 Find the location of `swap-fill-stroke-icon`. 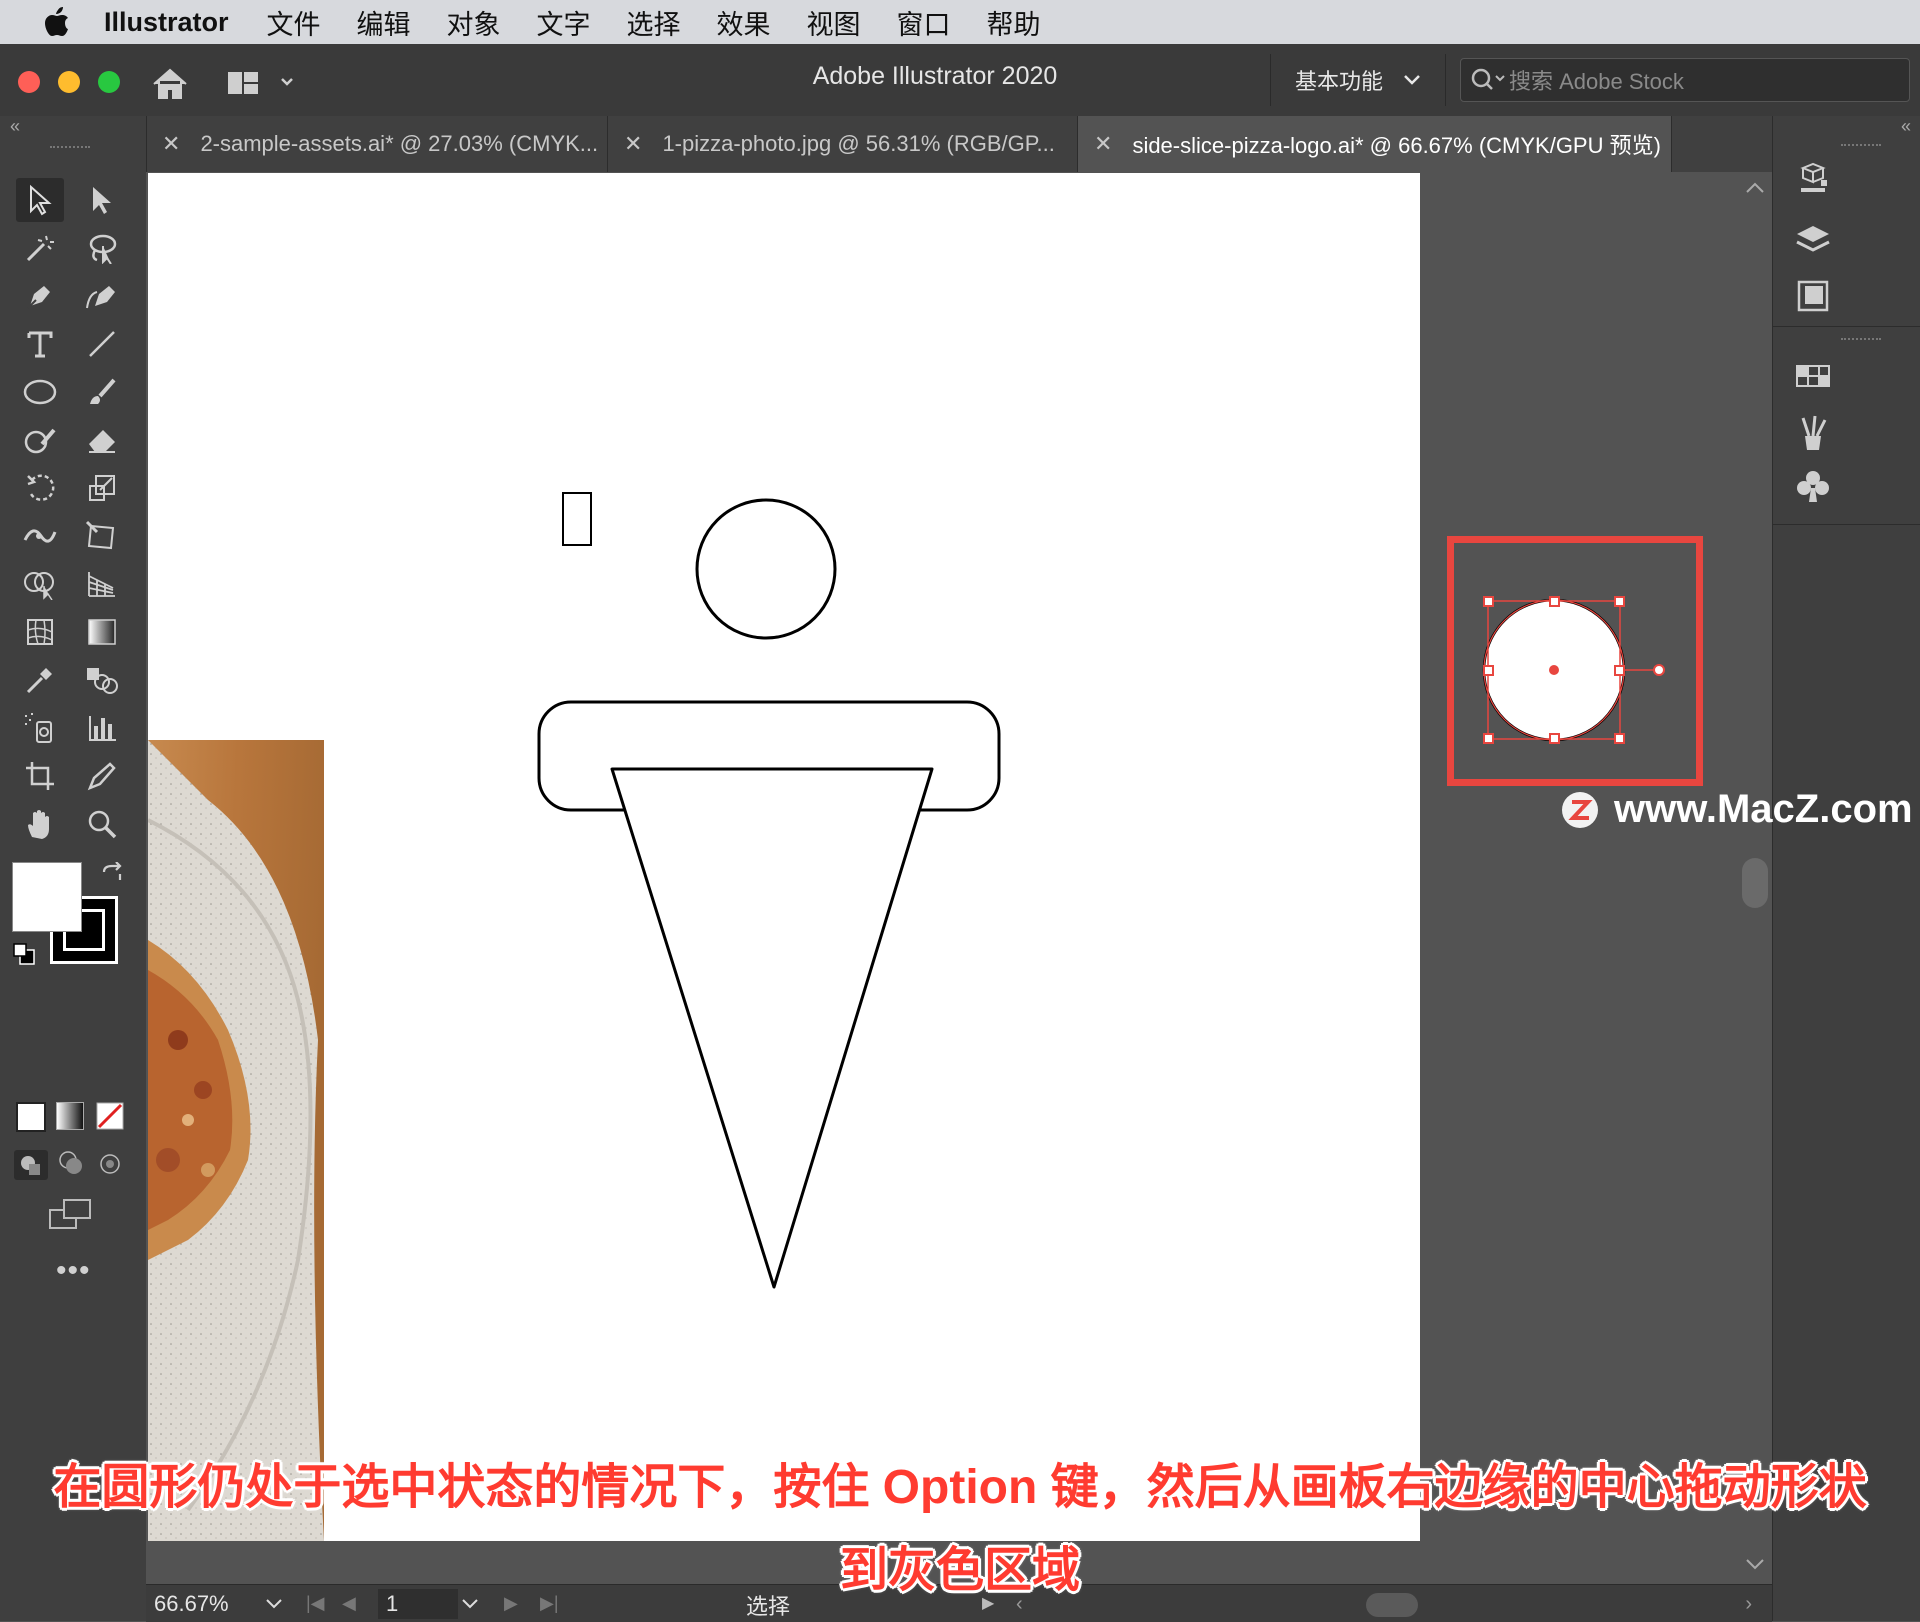

swap-fill-stroke-icon is located at coordinates (113, 877).